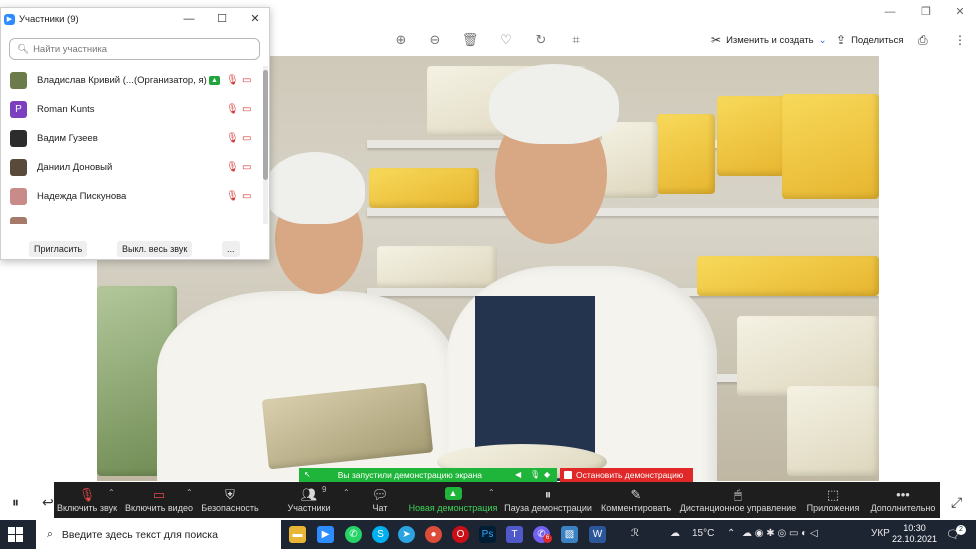  Describe the element at coordinates (82, 196) in the screenshot. I see `participant-name: Надежда Пискунова` at that location.